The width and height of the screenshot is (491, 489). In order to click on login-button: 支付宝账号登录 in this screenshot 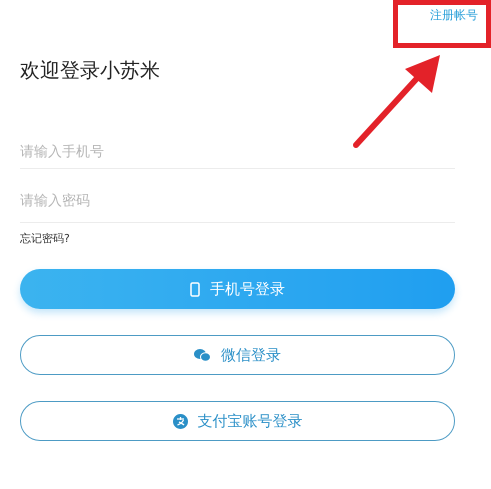, I will do `click(237, 421)`.